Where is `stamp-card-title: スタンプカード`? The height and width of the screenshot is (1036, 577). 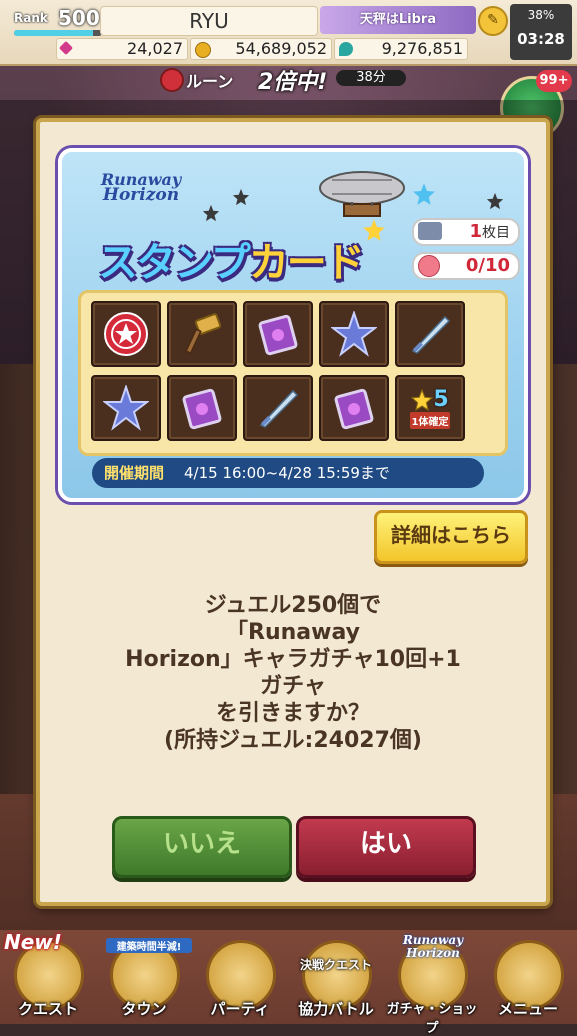
stamp-card-title: スタンプカード is located at coordinates (258, 260).